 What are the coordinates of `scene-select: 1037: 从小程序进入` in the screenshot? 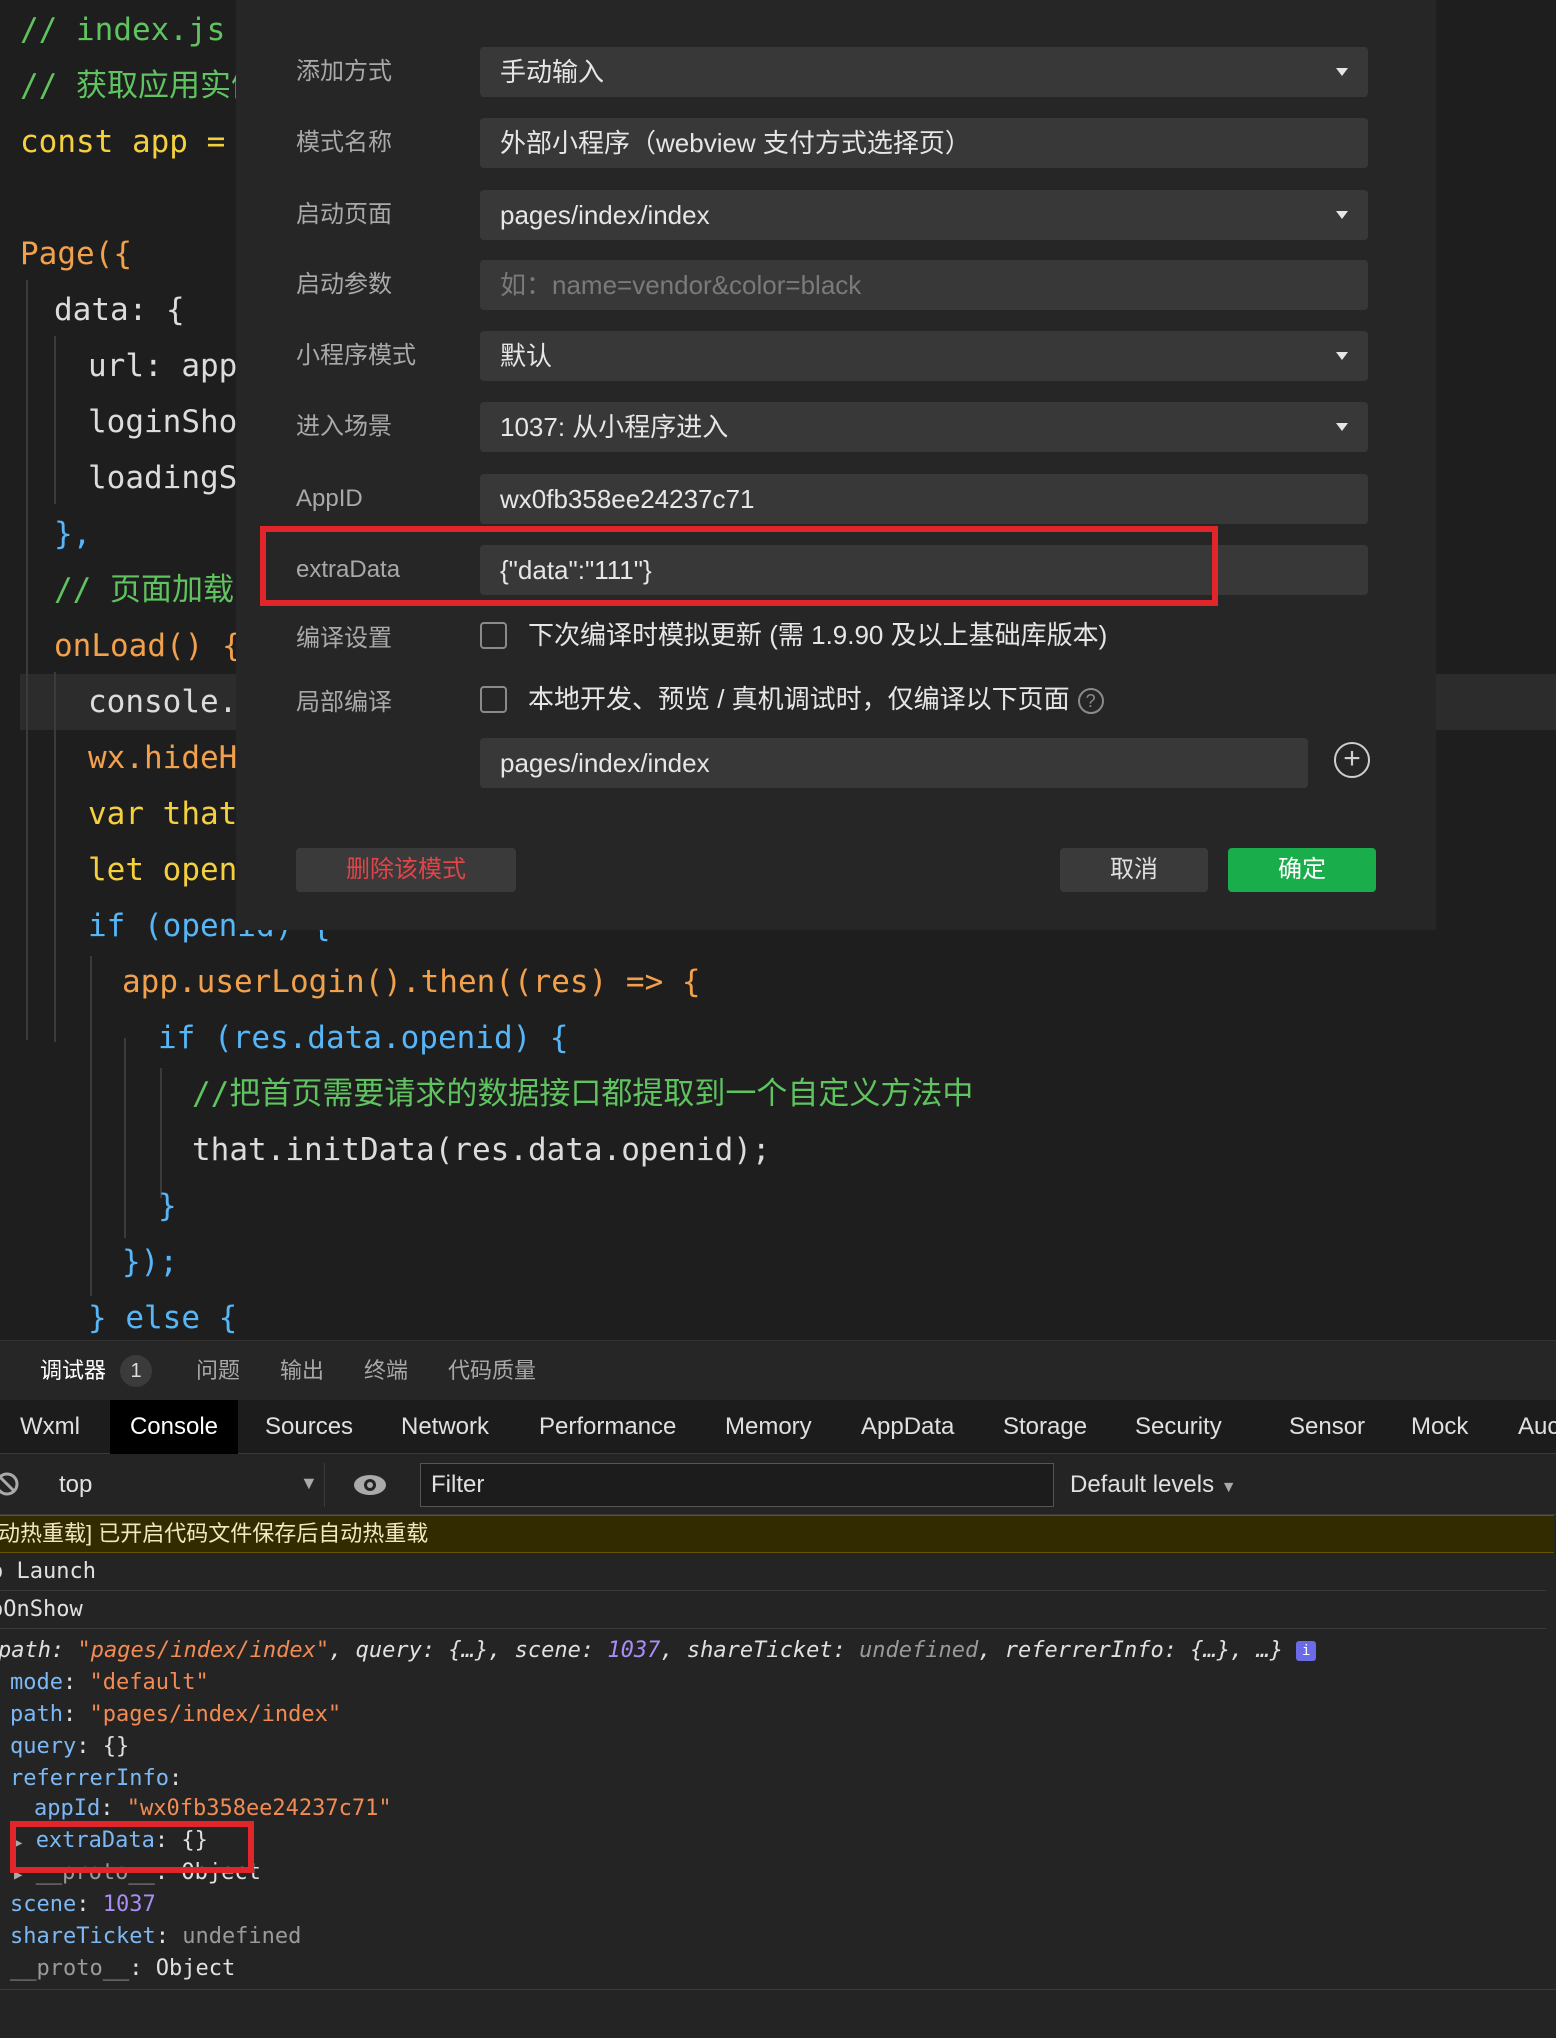 It's located at (924, 427).